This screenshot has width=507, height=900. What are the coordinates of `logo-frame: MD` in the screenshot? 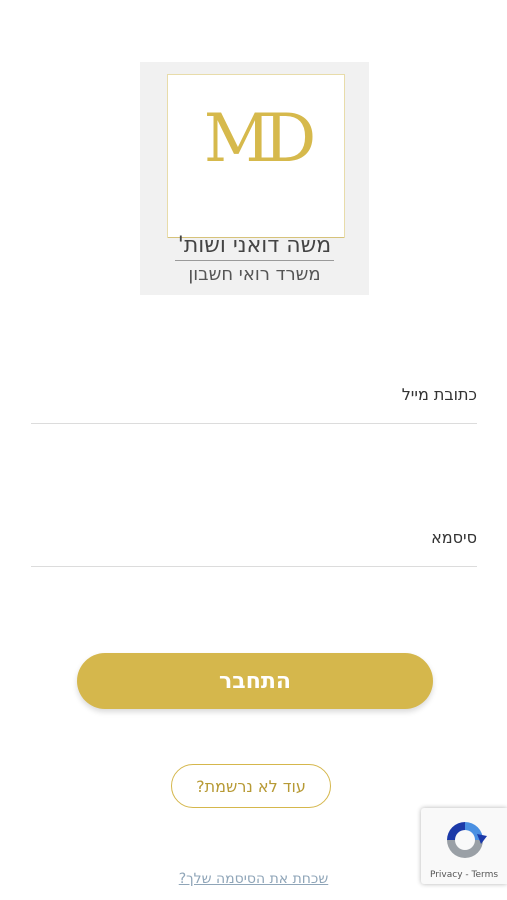 It's located at (256, 156).